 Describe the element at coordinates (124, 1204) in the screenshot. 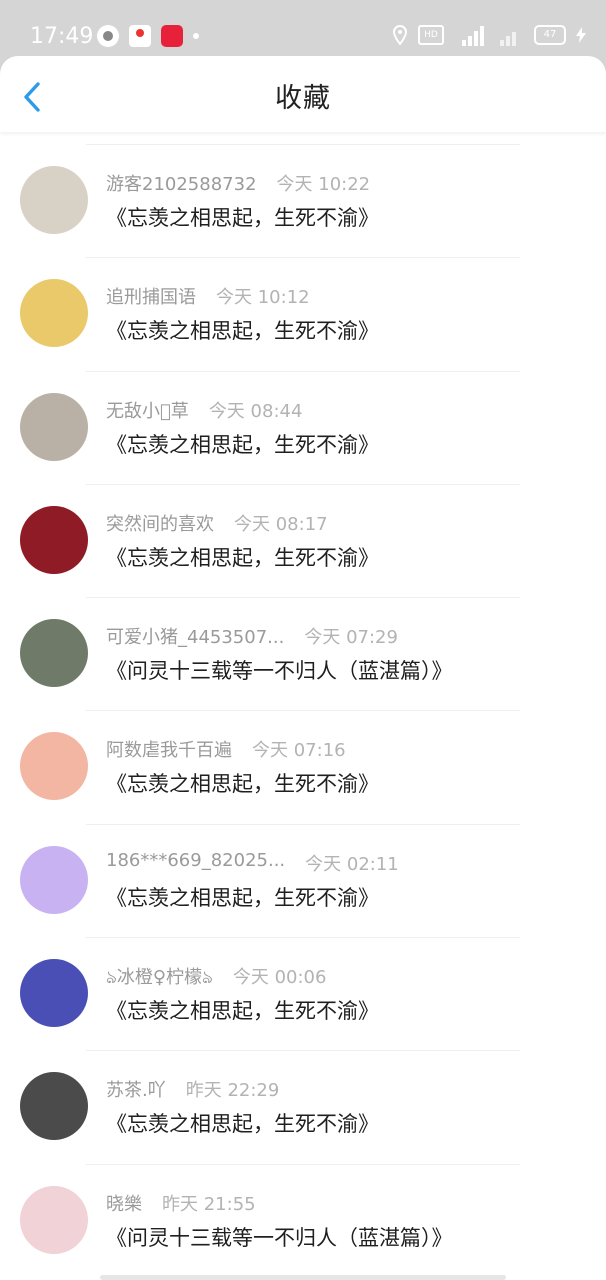

I see `username: 晓樂` at that location.